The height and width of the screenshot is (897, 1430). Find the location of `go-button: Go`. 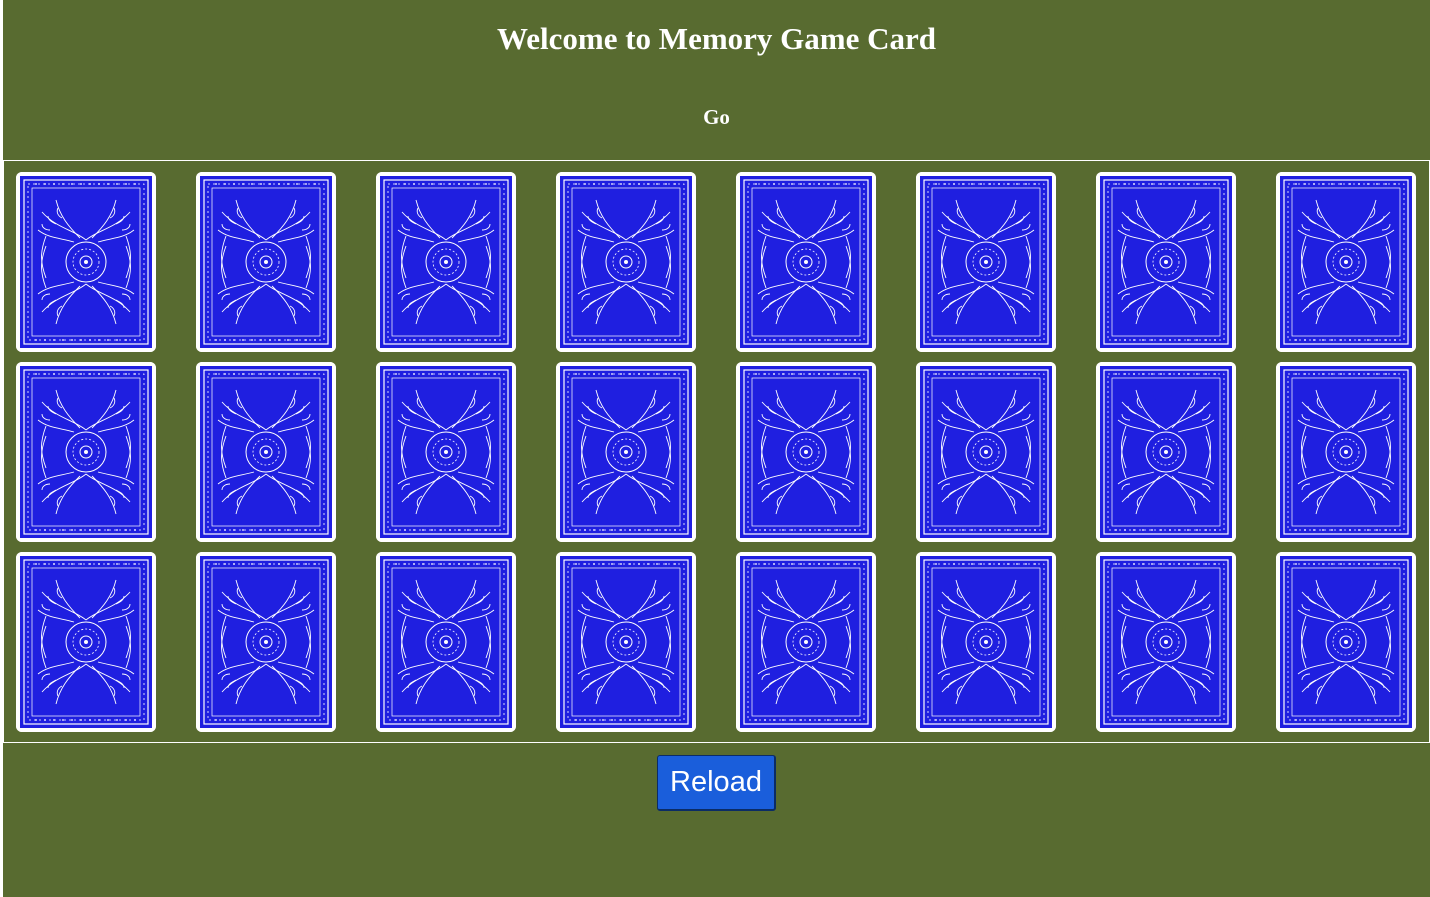

go-button: Go is located at coordinates (716, 117).